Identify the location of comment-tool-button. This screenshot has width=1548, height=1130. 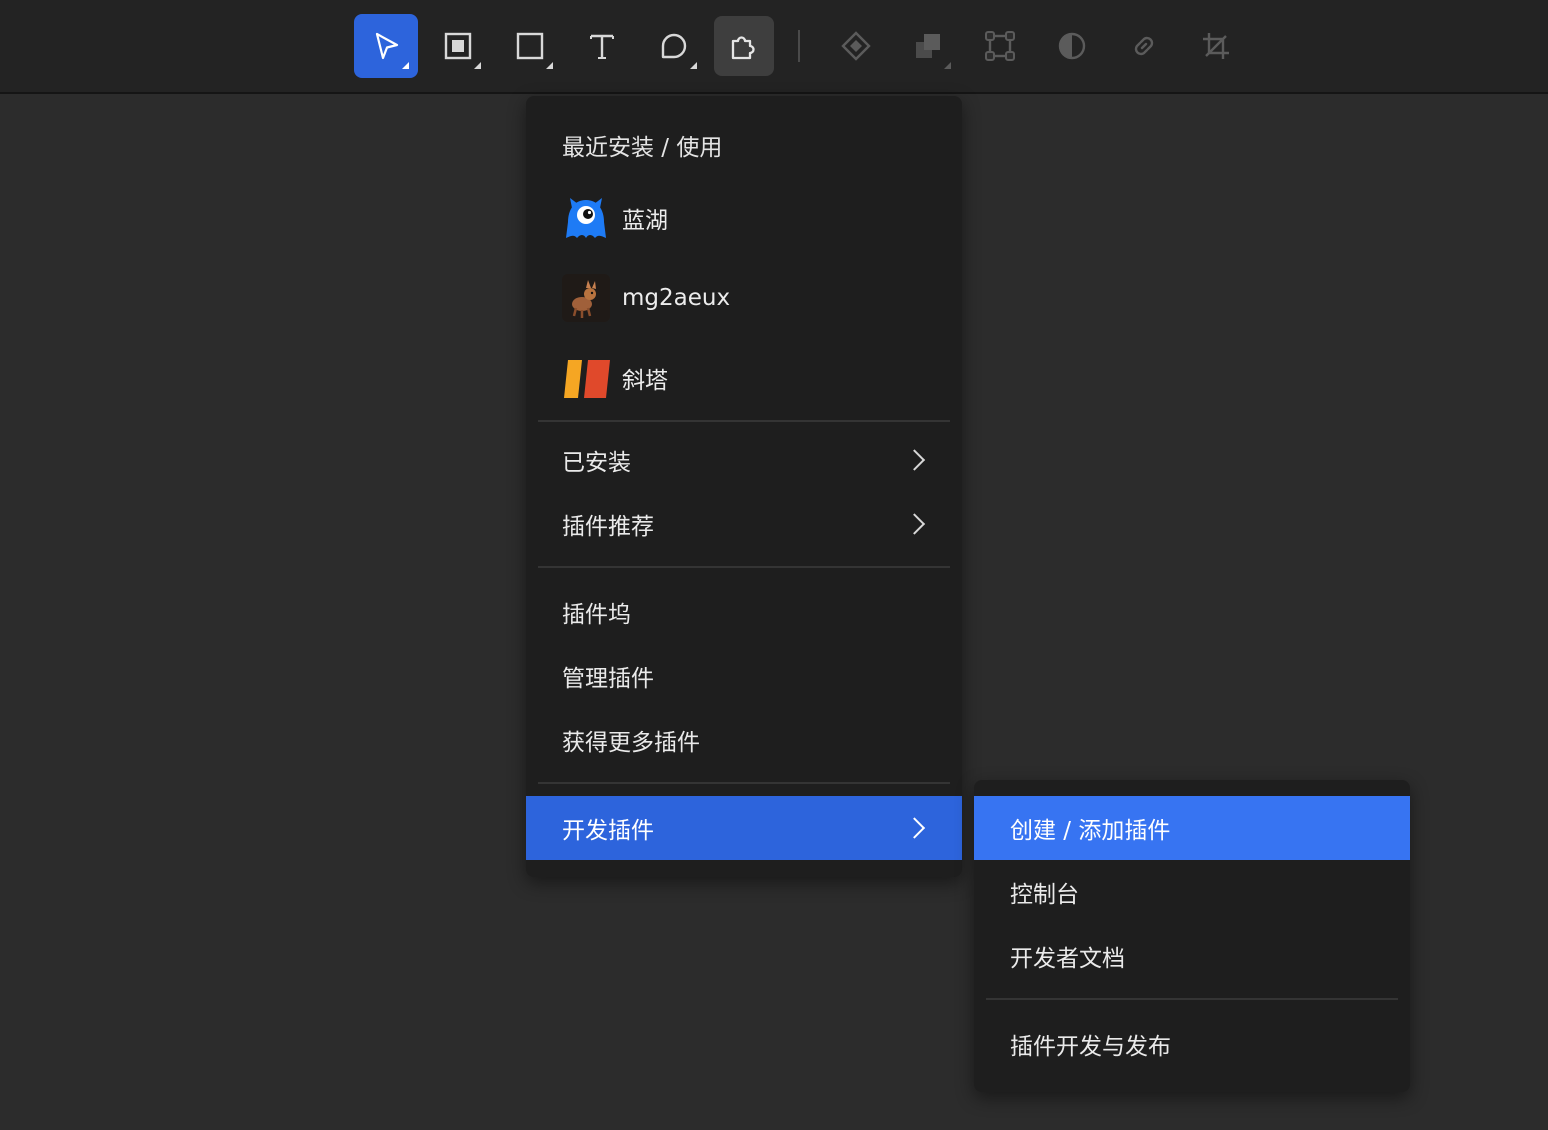
(674, 46).